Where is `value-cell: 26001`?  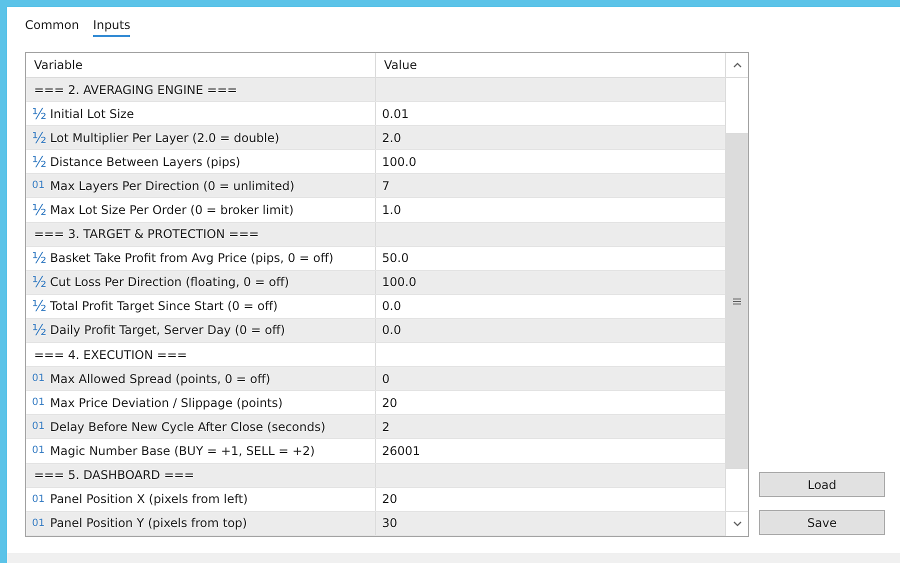 value-cell: 26001 is located at coordinates (401, 451).